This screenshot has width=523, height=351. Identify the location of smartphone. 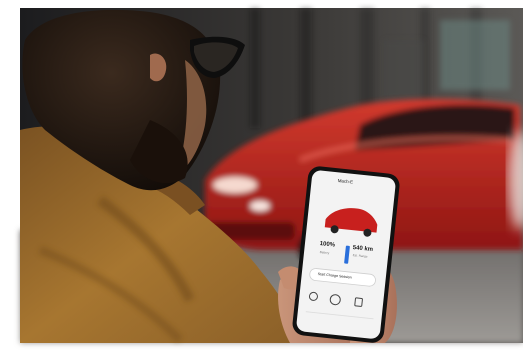
(346, 254).